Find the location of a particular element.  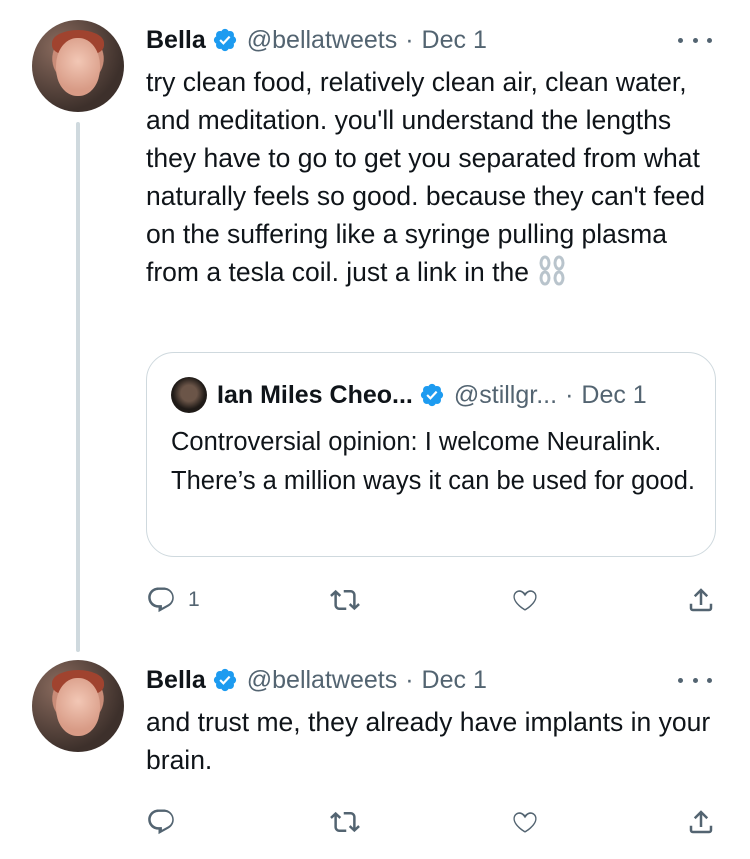

tweet-actions: 1 is located at coordinates (436, 600).